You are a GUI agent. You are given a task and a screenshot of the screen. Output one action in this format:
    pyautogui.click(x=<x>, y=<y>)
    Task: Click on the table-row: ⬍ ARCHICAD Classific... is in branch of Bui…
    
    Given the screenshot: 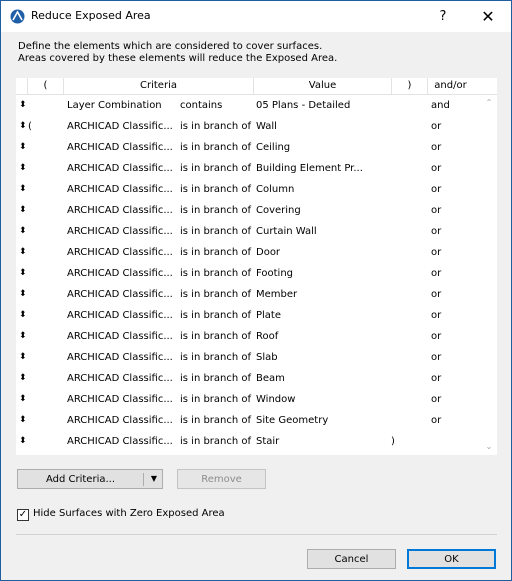 What is the action you would take?
    pyautogui.click(x=249, y=168)
    